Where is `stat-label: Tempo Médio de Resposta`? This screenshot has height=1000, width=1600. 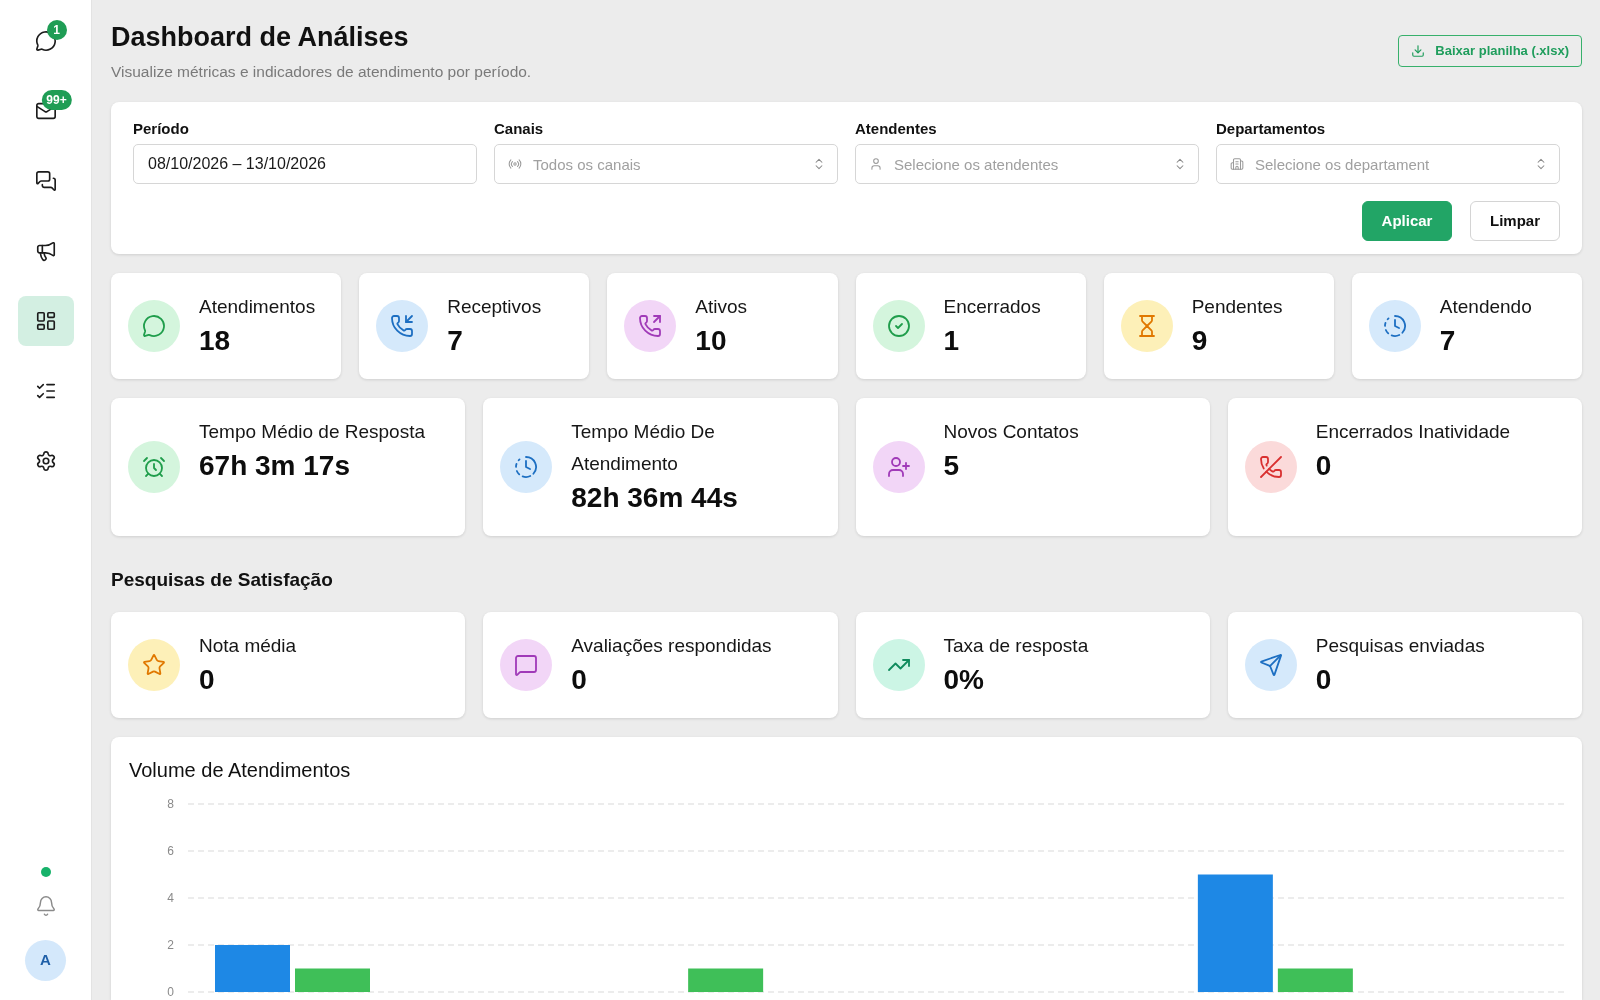 stat-label: Tempo Médio de Resposta is located at coordinates (312, 432).